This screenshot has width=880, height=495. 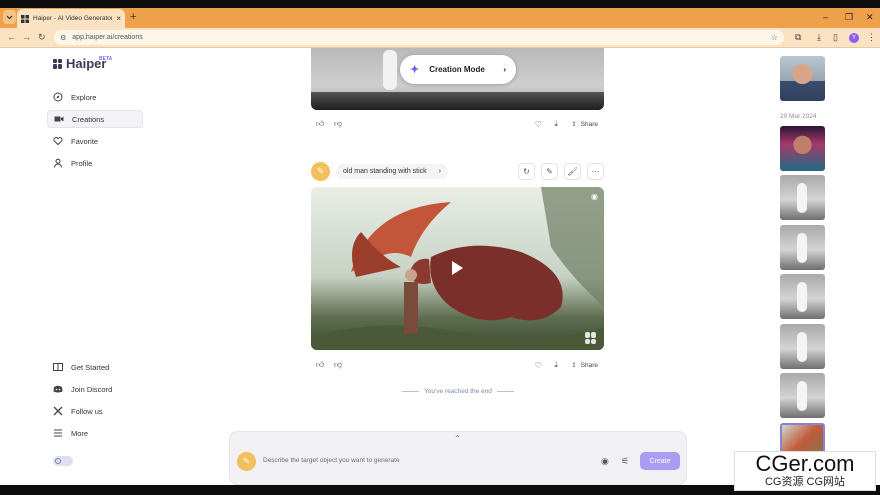 What do you see at coordinates (457, 438) in the screenshot?
I see `chevron-up-icon: ⌃` at bounding box center [457, 438].